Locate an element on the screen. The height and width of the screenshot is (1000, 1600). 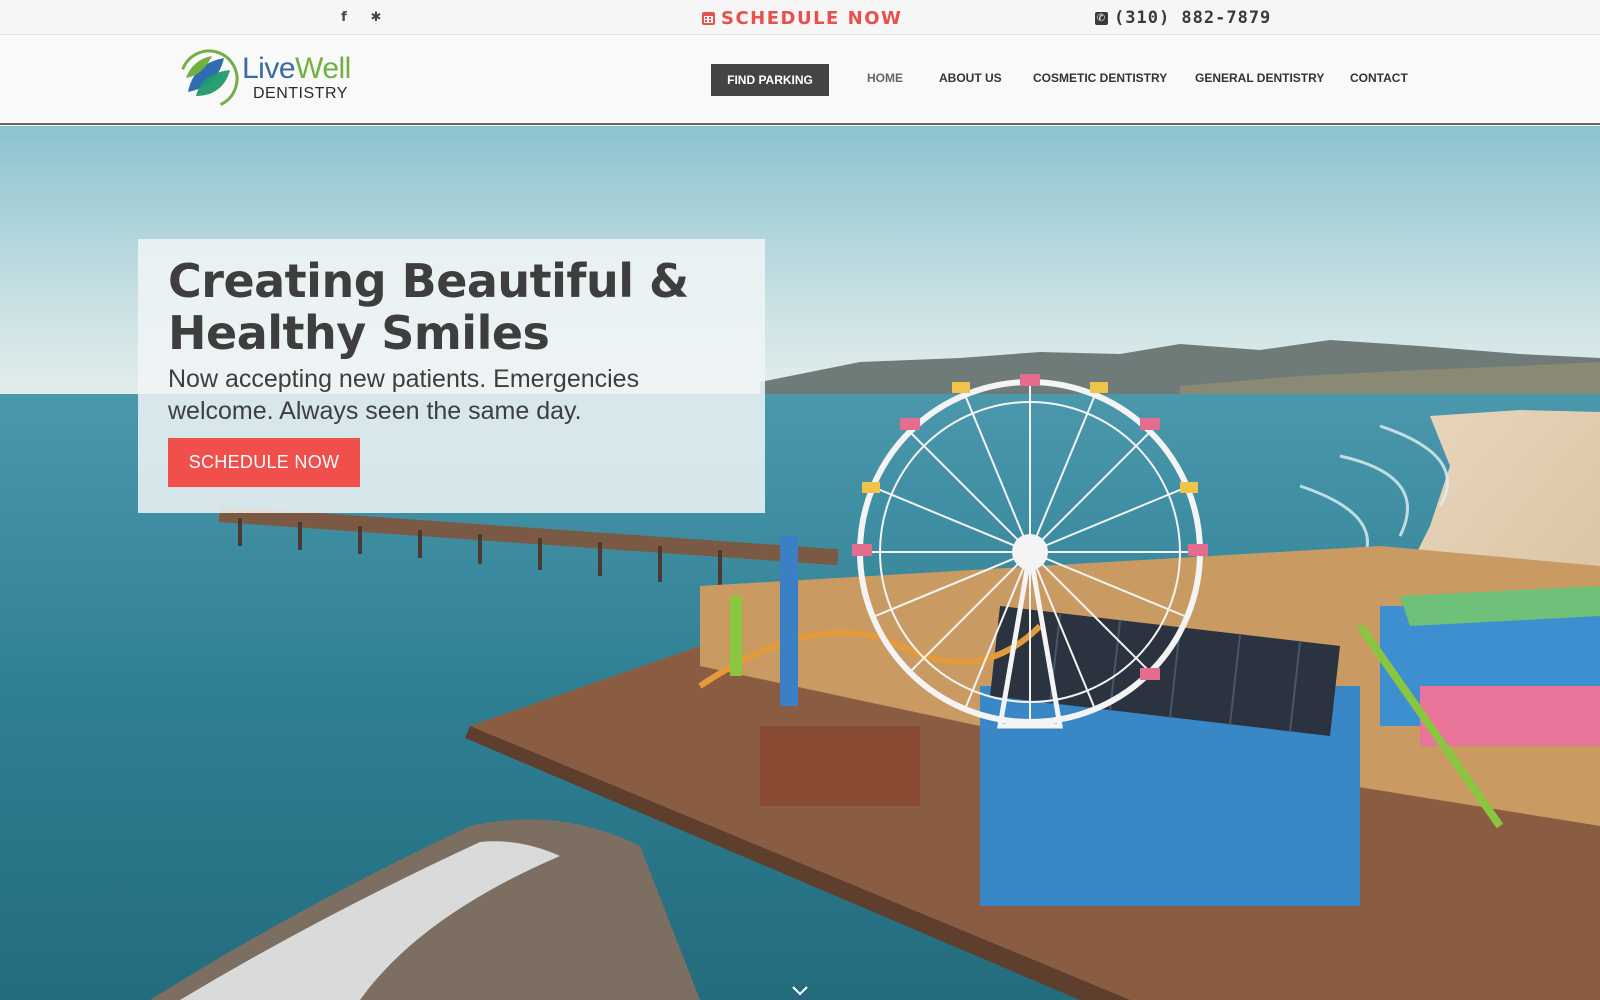
phone-link: ✆ (310) 882-7879 is located at coordinates (1183, 18).